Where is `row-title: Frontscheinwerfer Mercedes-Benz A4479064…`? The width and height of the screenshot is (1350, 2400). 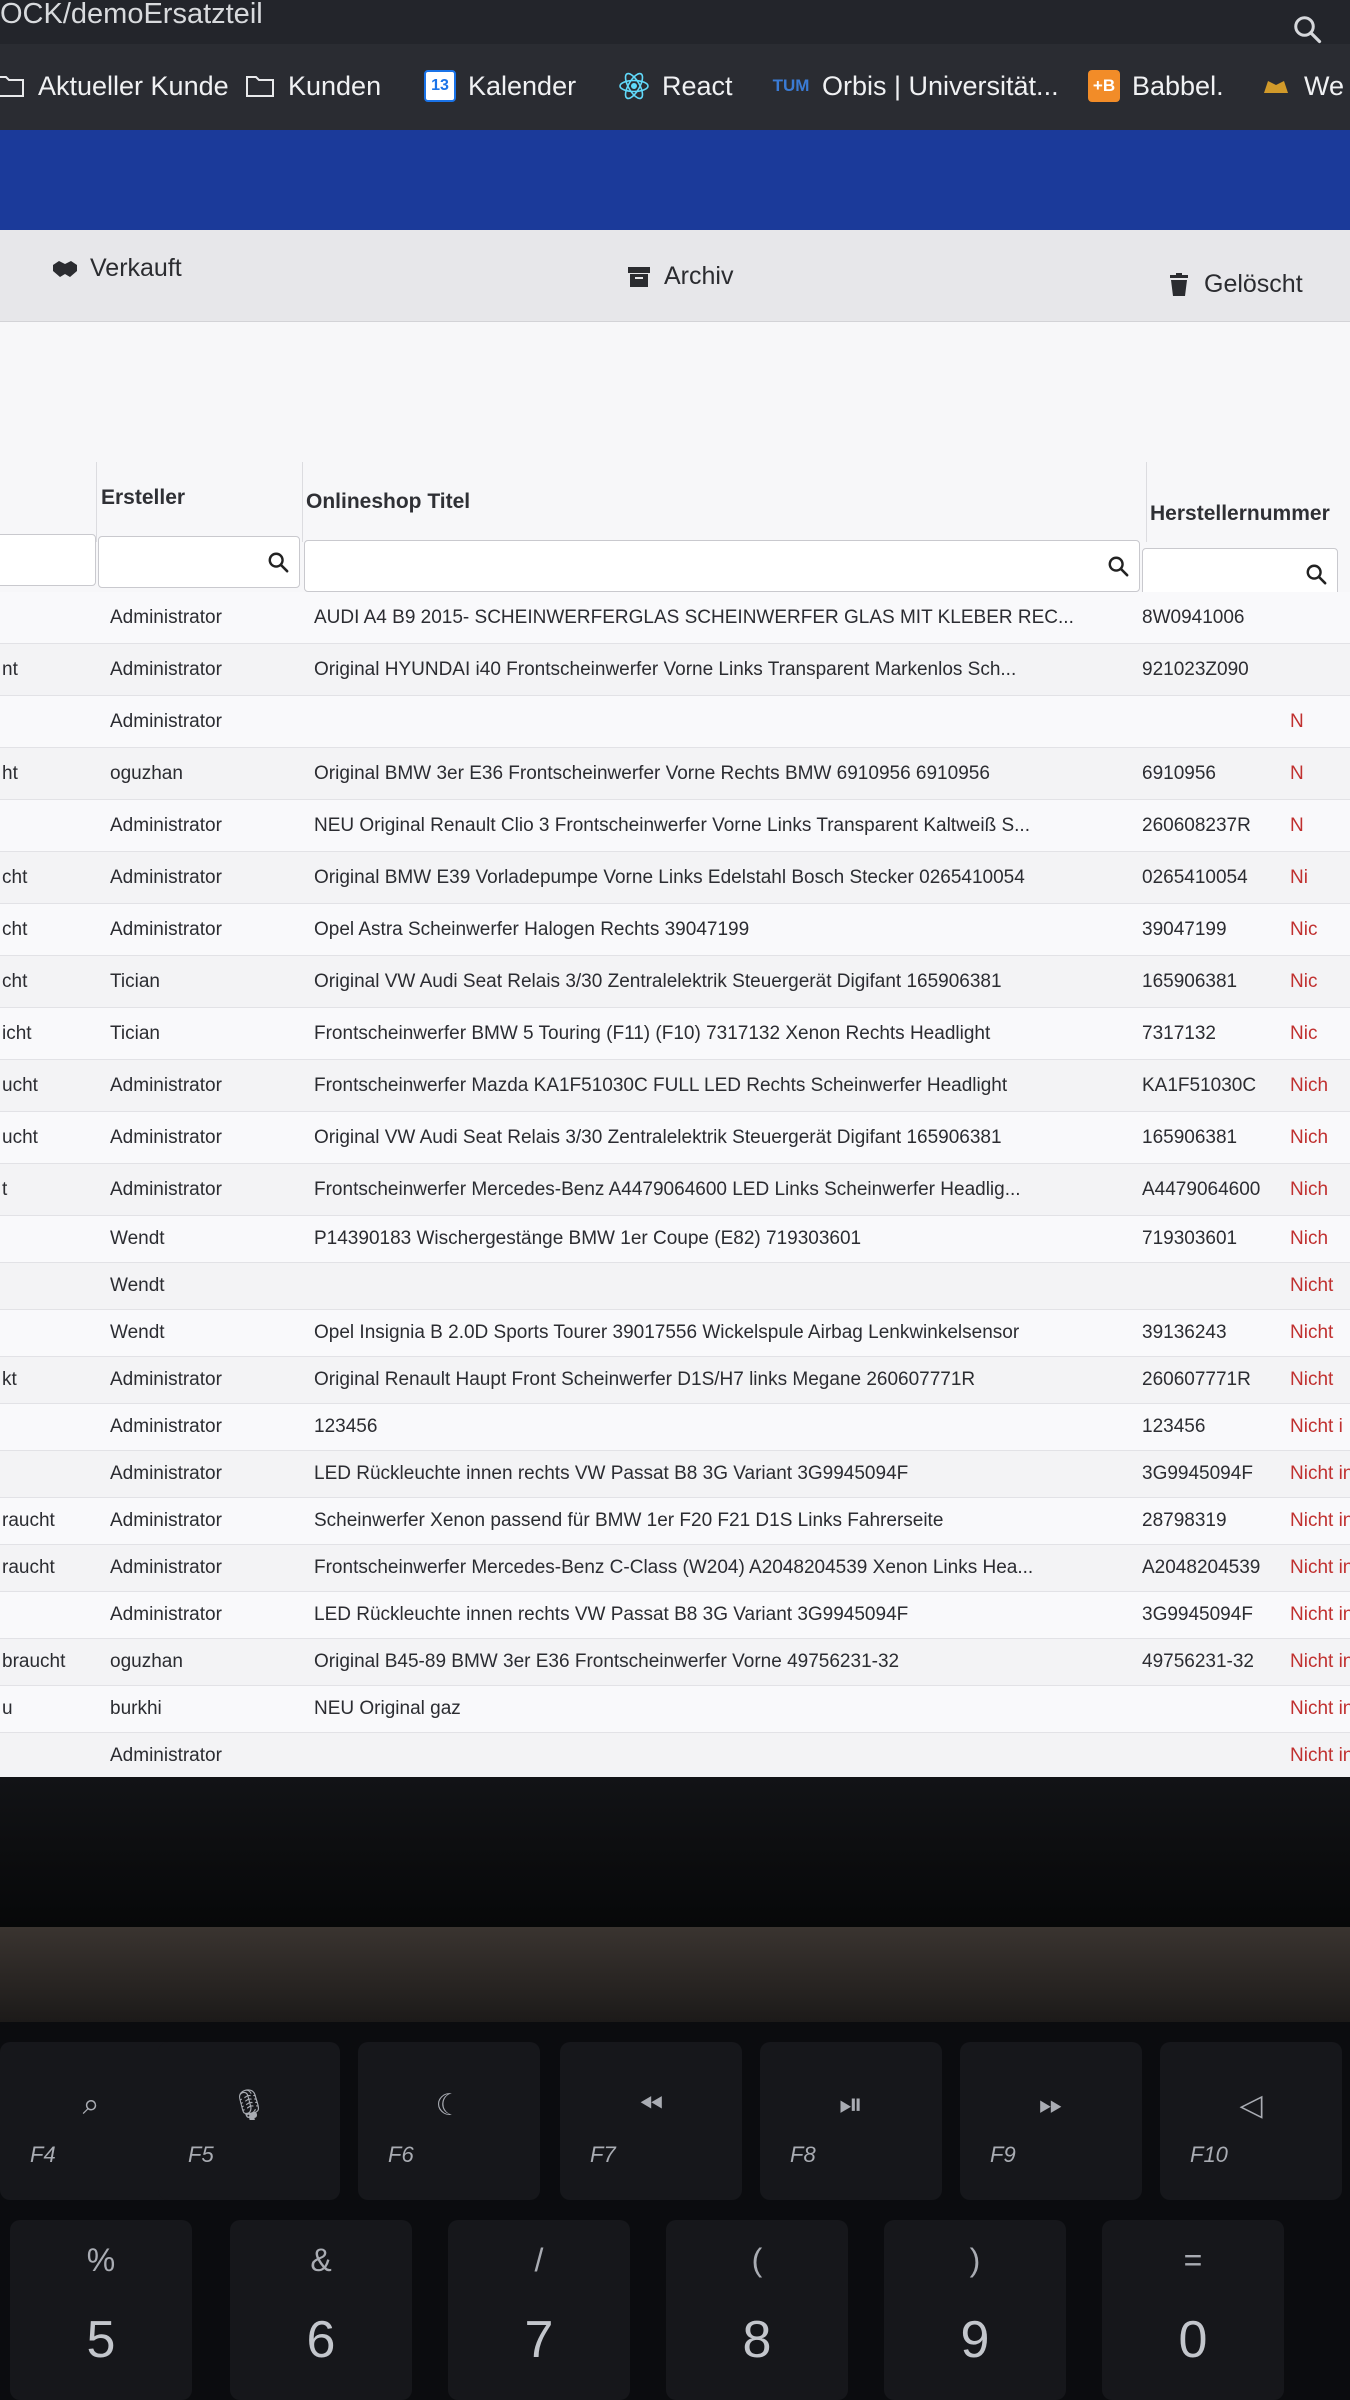 row-title: Frontscheinwerfer Mercedes-Benz A4479064… is located at coordinates (667, 1189).